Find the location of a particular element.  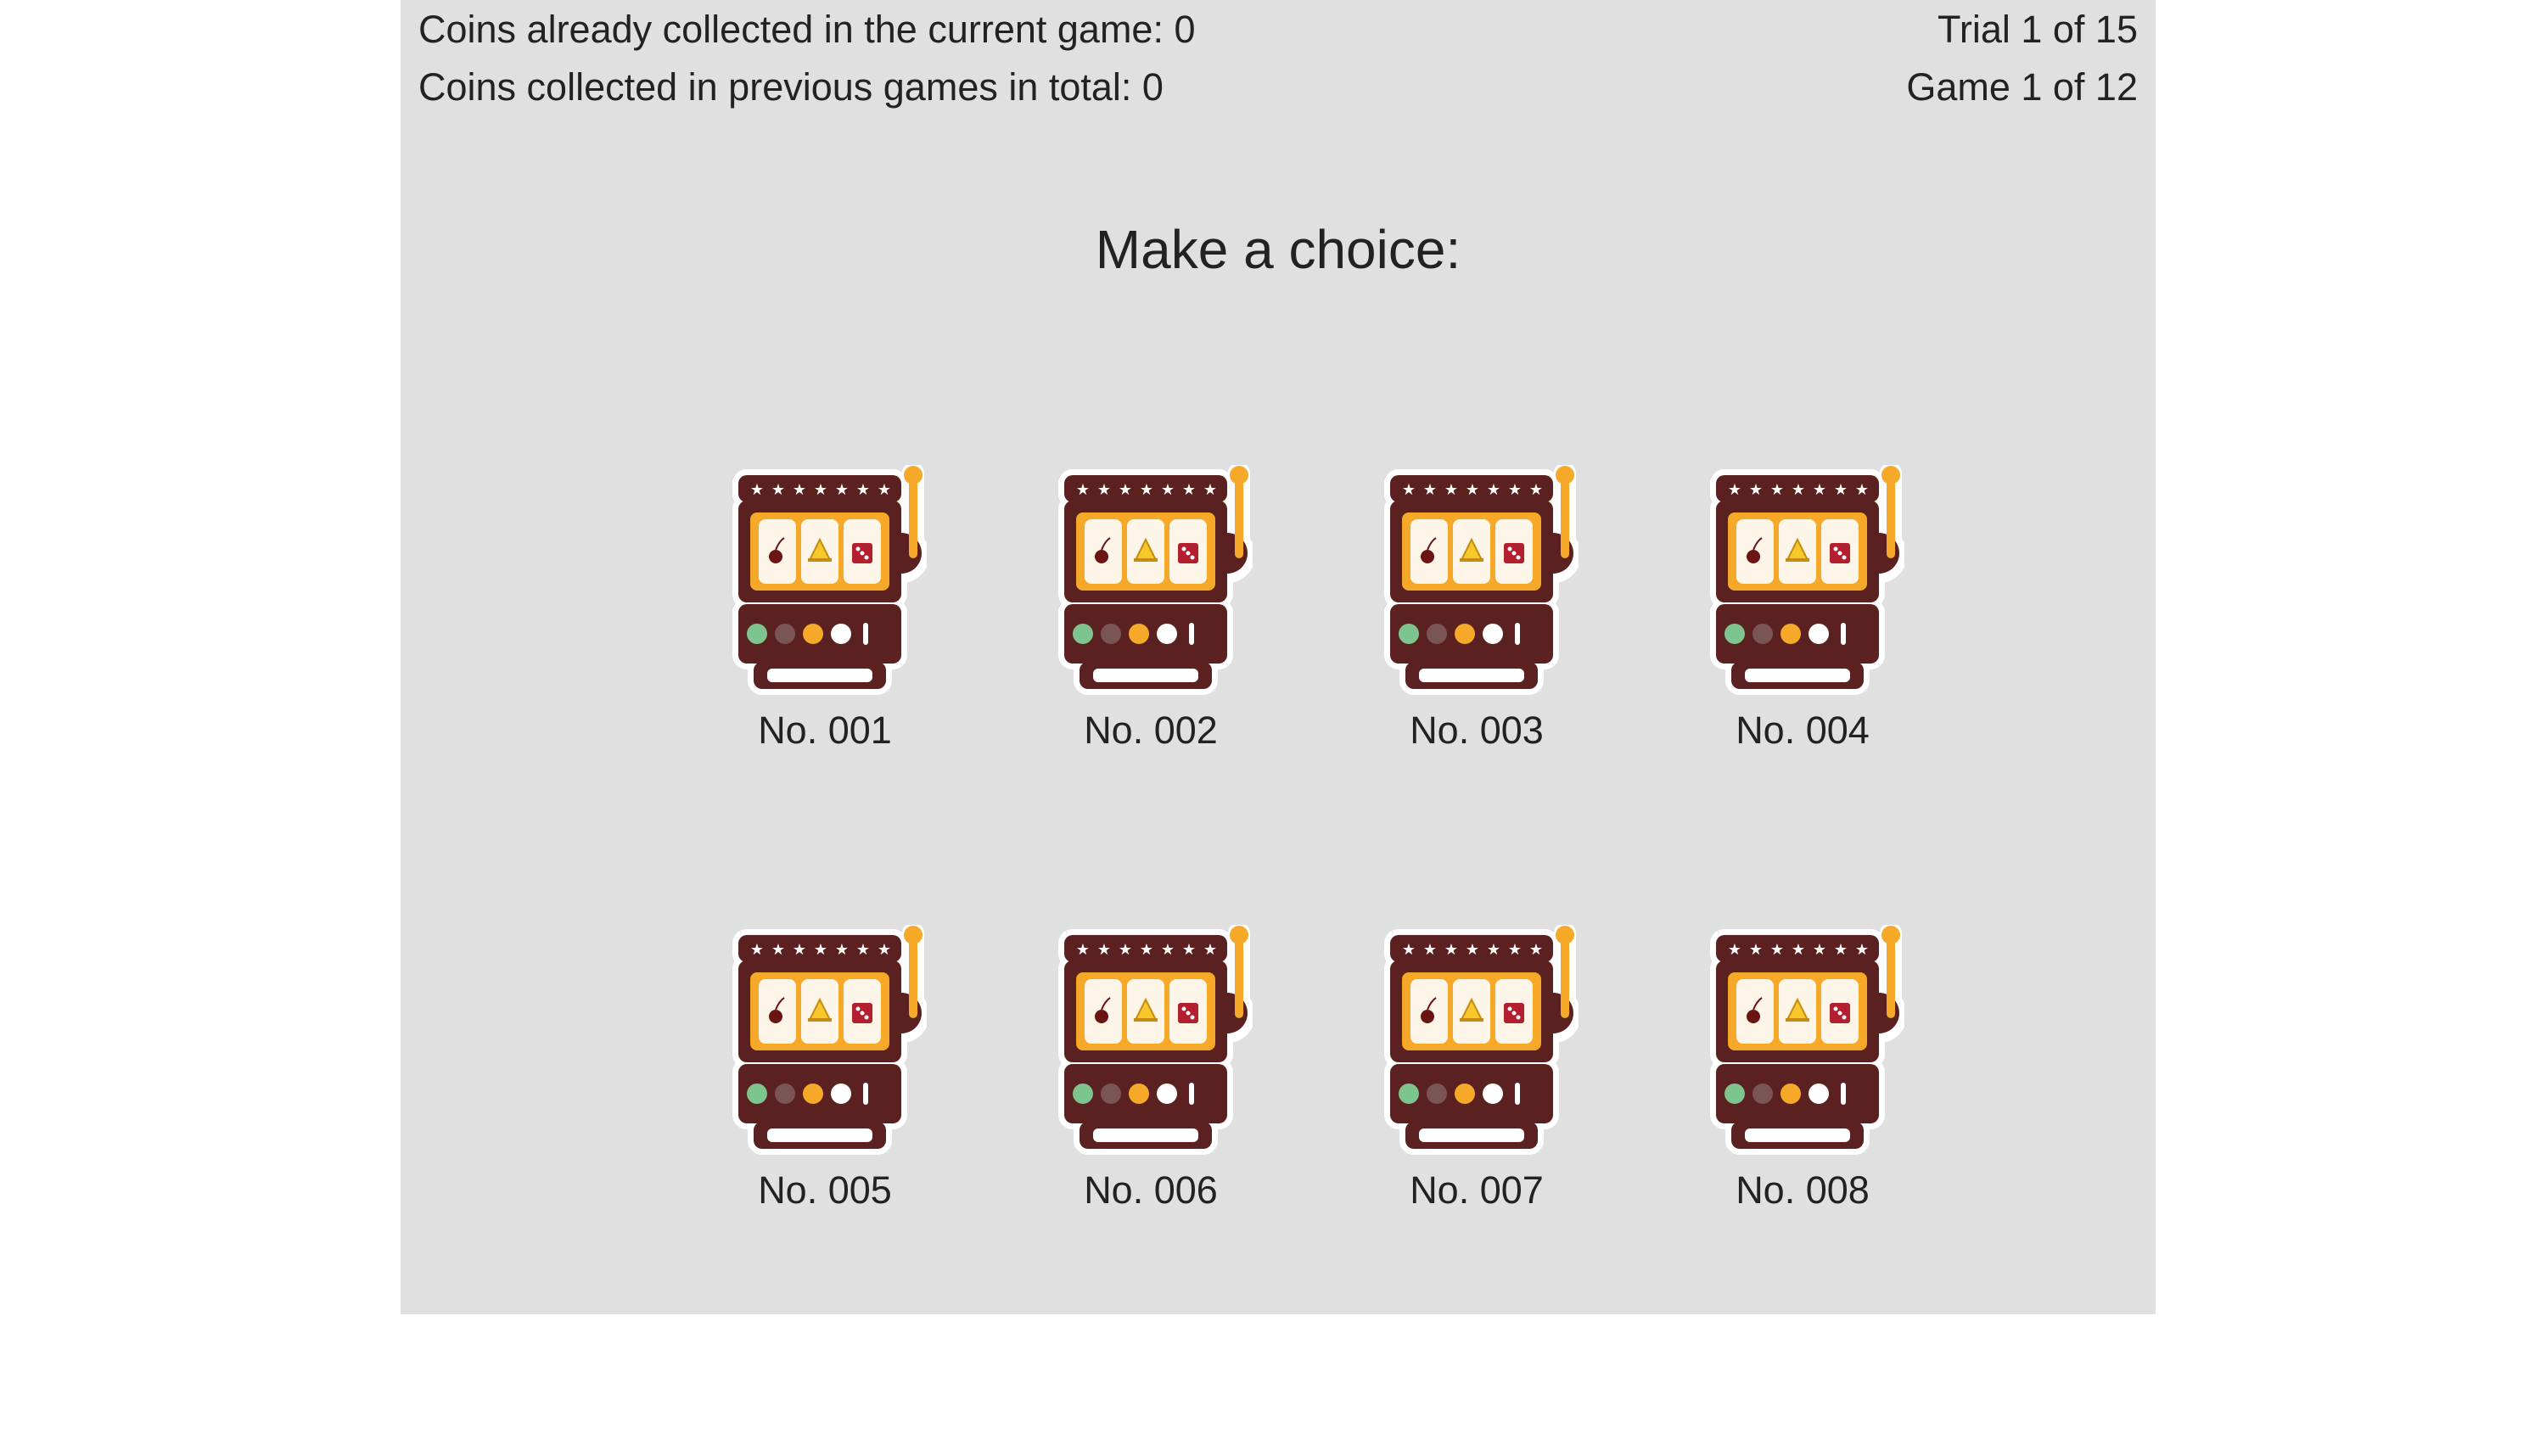

slot-machine-option: ★ ★ ★ ★ ★ ★ ★ No. 006 is located at coordinates (1151, 1086).